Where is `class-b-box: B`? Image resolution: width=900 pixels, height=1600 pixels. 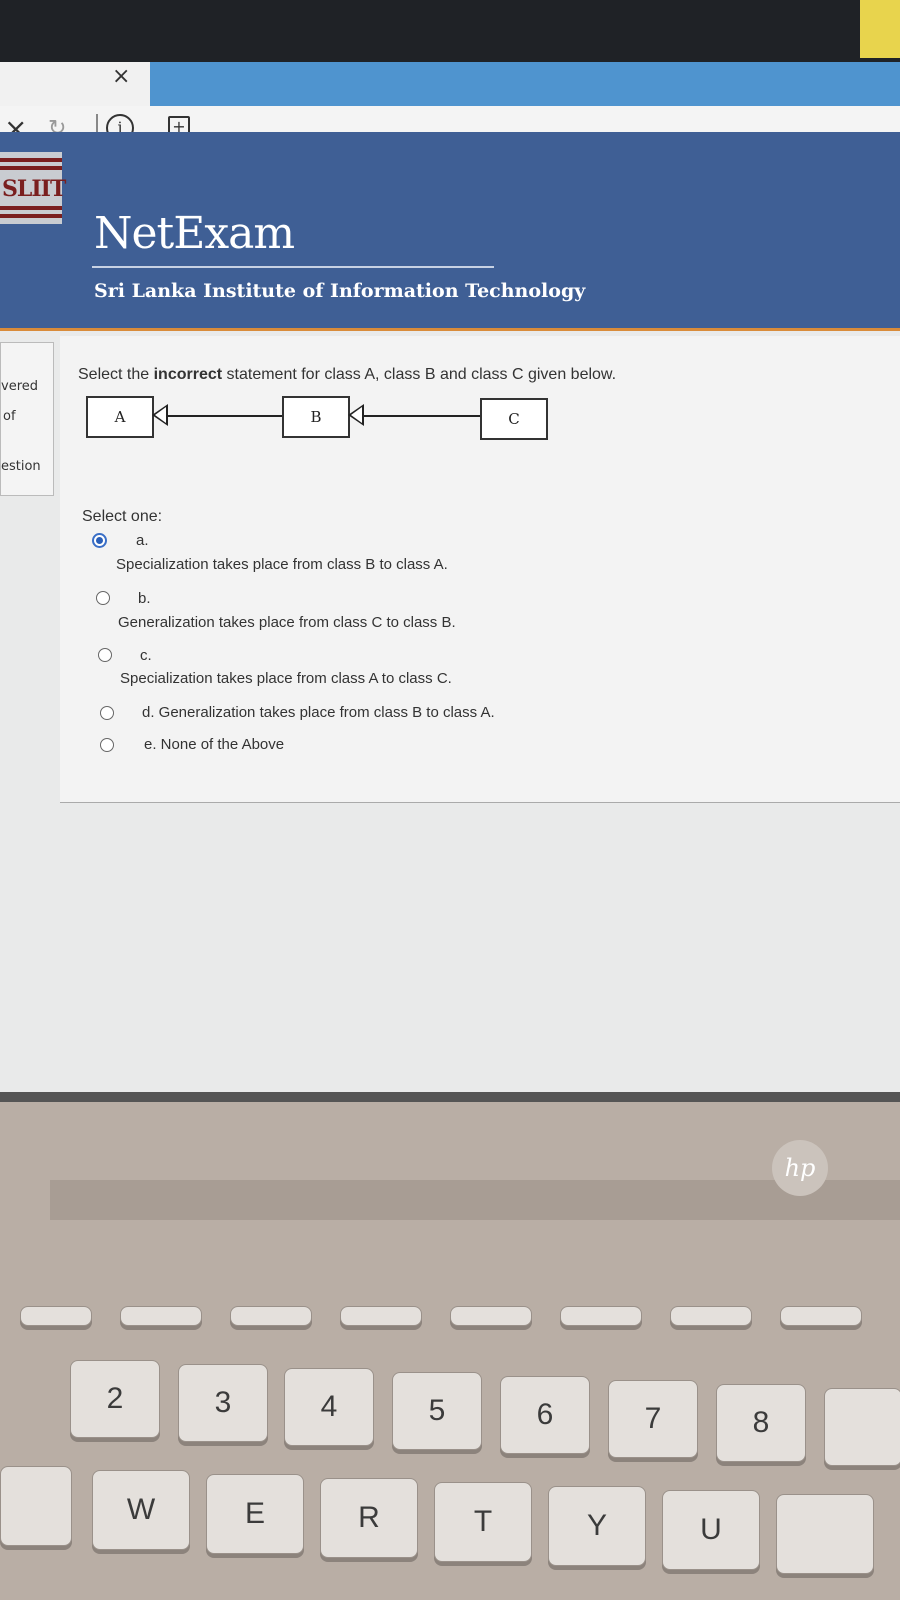 class-b-box: B is located at coordinates (316, 417).